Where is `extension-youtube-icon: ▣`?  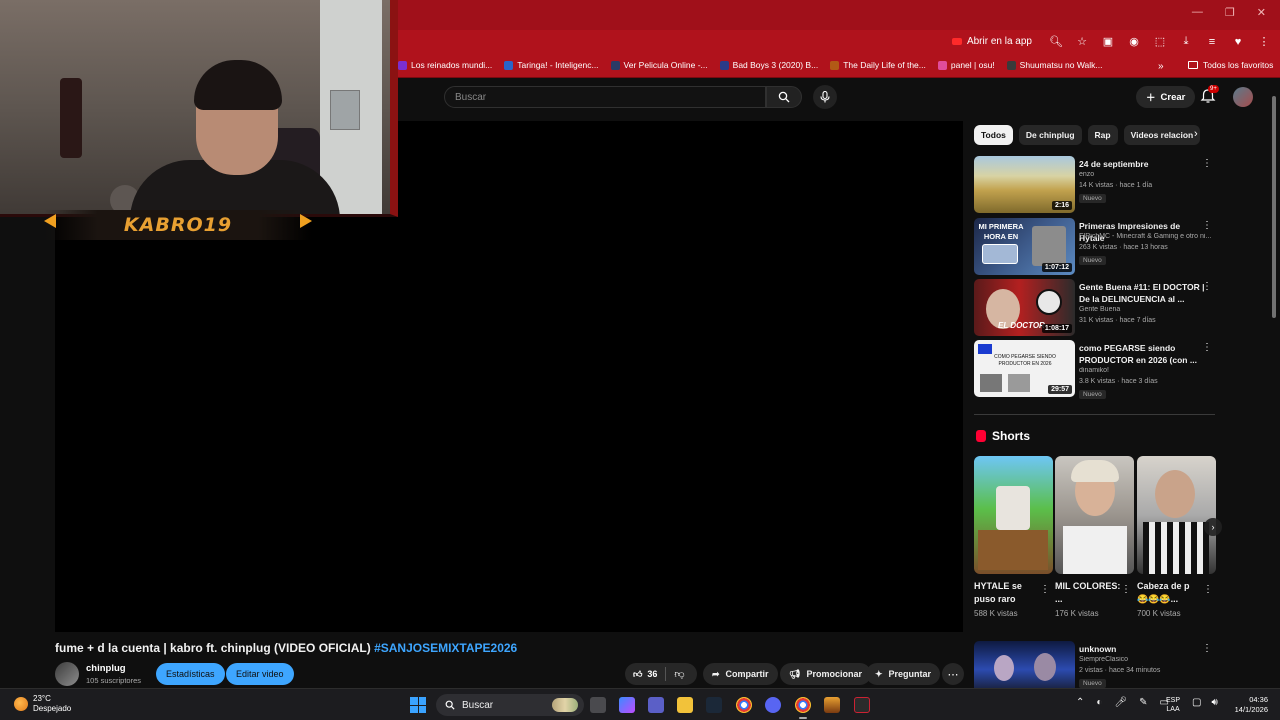
extension-youtube-icon: ▣ is located at coordinates (1108, 42).